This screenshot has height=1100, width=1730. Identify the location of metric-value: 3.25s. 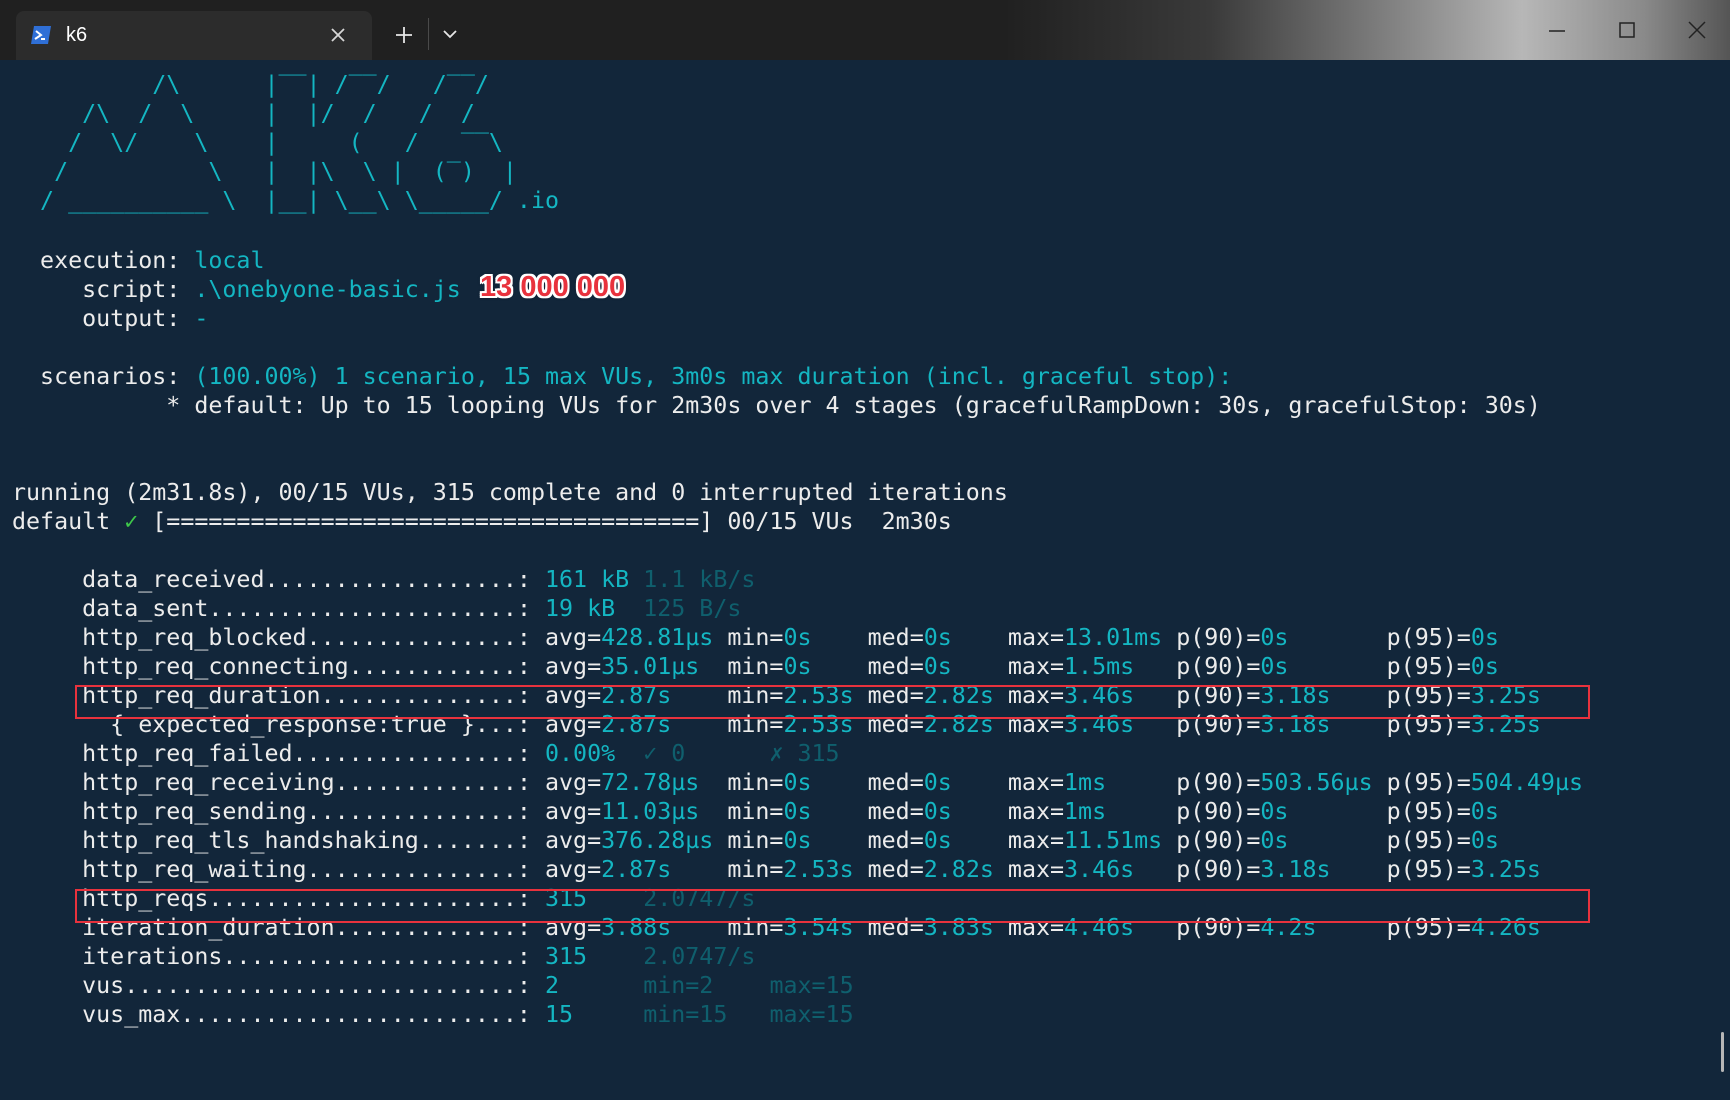
(1505, 869).